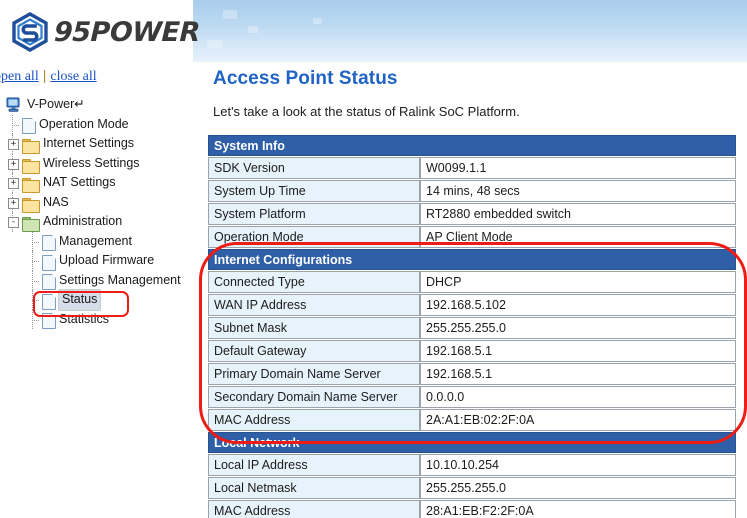 The image size is (747, 518). What do you see at coordinates (56, 104) in the screenshot?
I see `tree-root-label: V-Power↵` at bounding box center [56, 104].